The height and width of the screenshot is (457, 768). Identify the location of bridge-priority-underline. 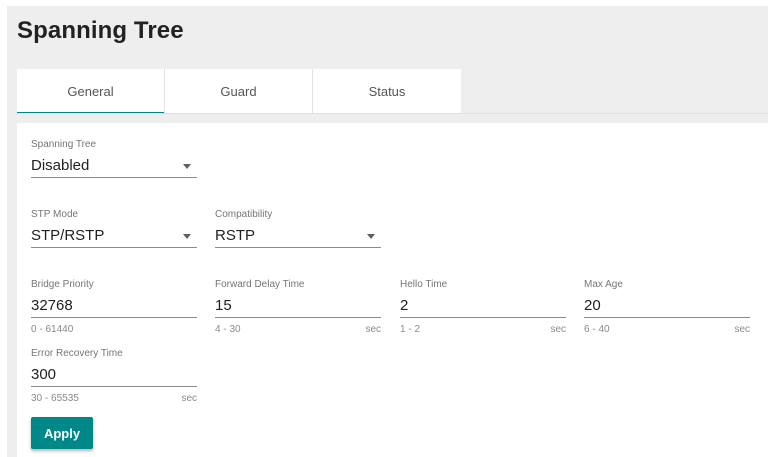
(114, 317).